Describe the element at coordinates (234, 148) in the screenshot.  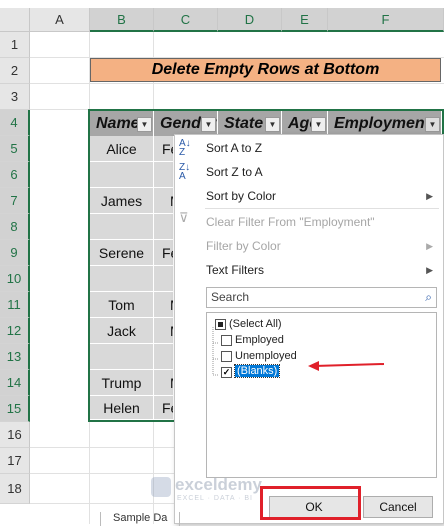
I see `menu-sort-az: Sort A to Z` at that location.